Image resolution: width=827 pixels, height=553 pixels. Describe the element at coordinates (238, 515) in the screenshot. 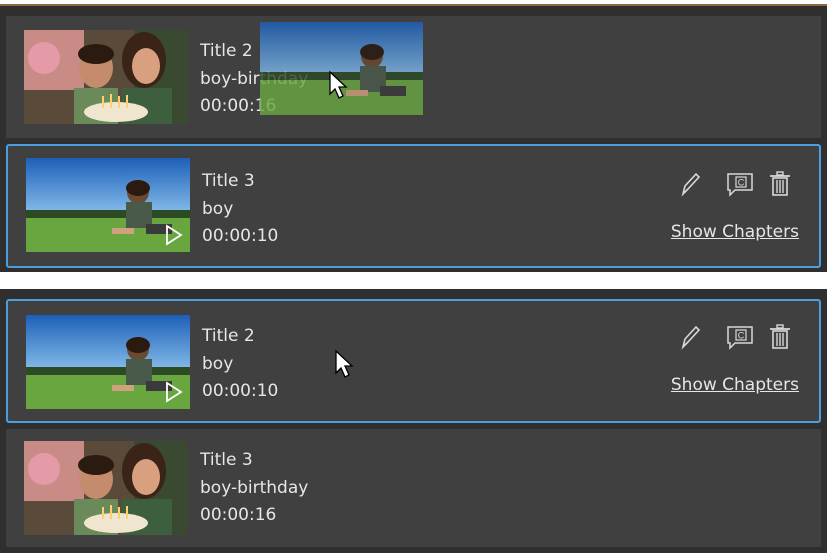

I see `clip-duration: 00:00:16` at that location.